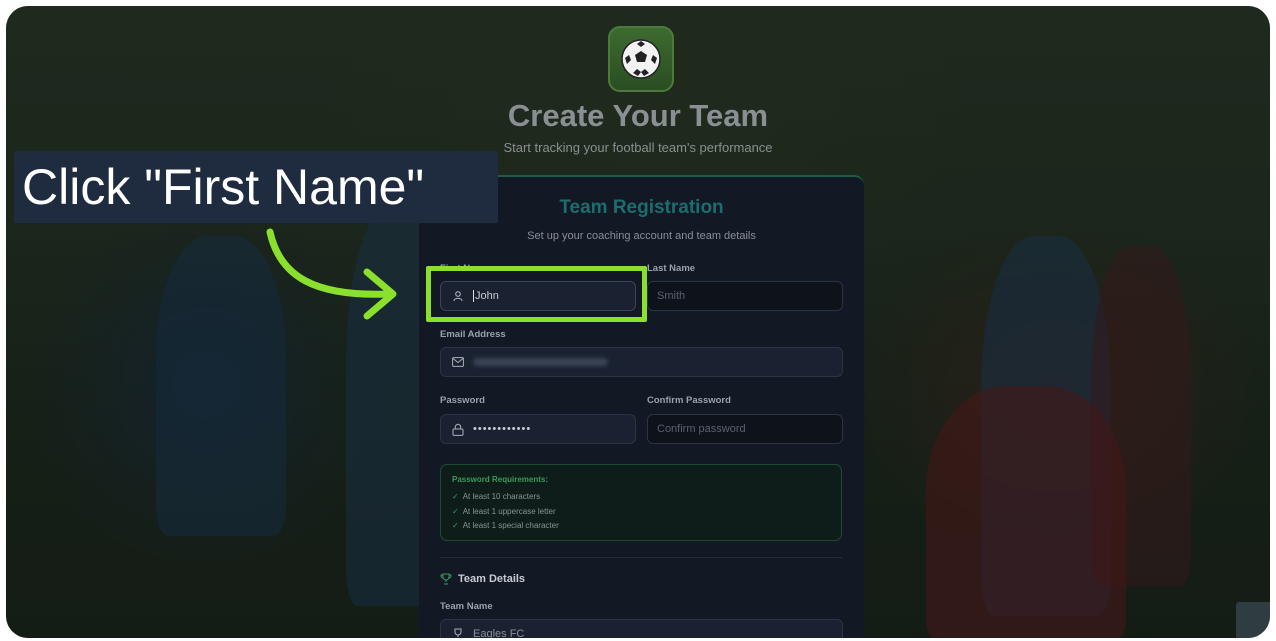 The image size is (1276, 641). I want to click on confirm-password-field: Confirm password, so click(745, 429).